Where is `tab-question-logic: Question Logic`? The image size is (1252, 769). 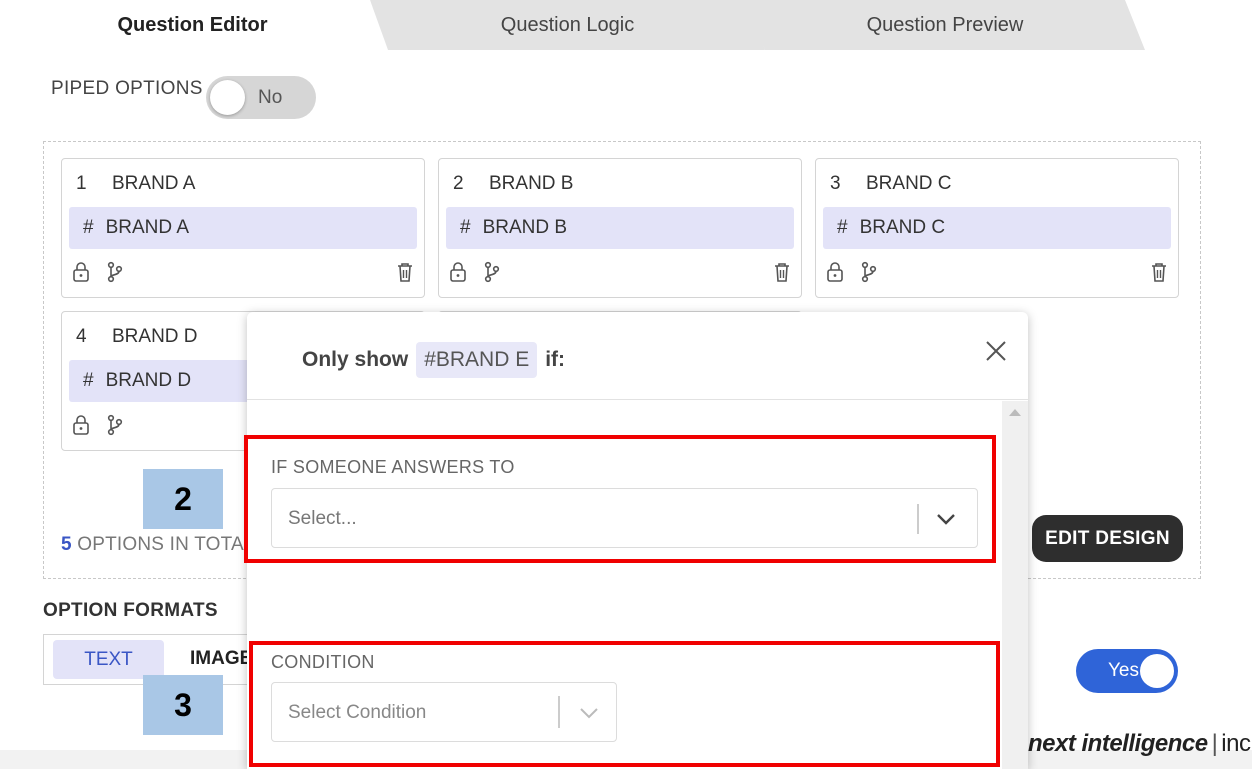 tab-question-logic: Question Logic is located at coordinates (567, 25).